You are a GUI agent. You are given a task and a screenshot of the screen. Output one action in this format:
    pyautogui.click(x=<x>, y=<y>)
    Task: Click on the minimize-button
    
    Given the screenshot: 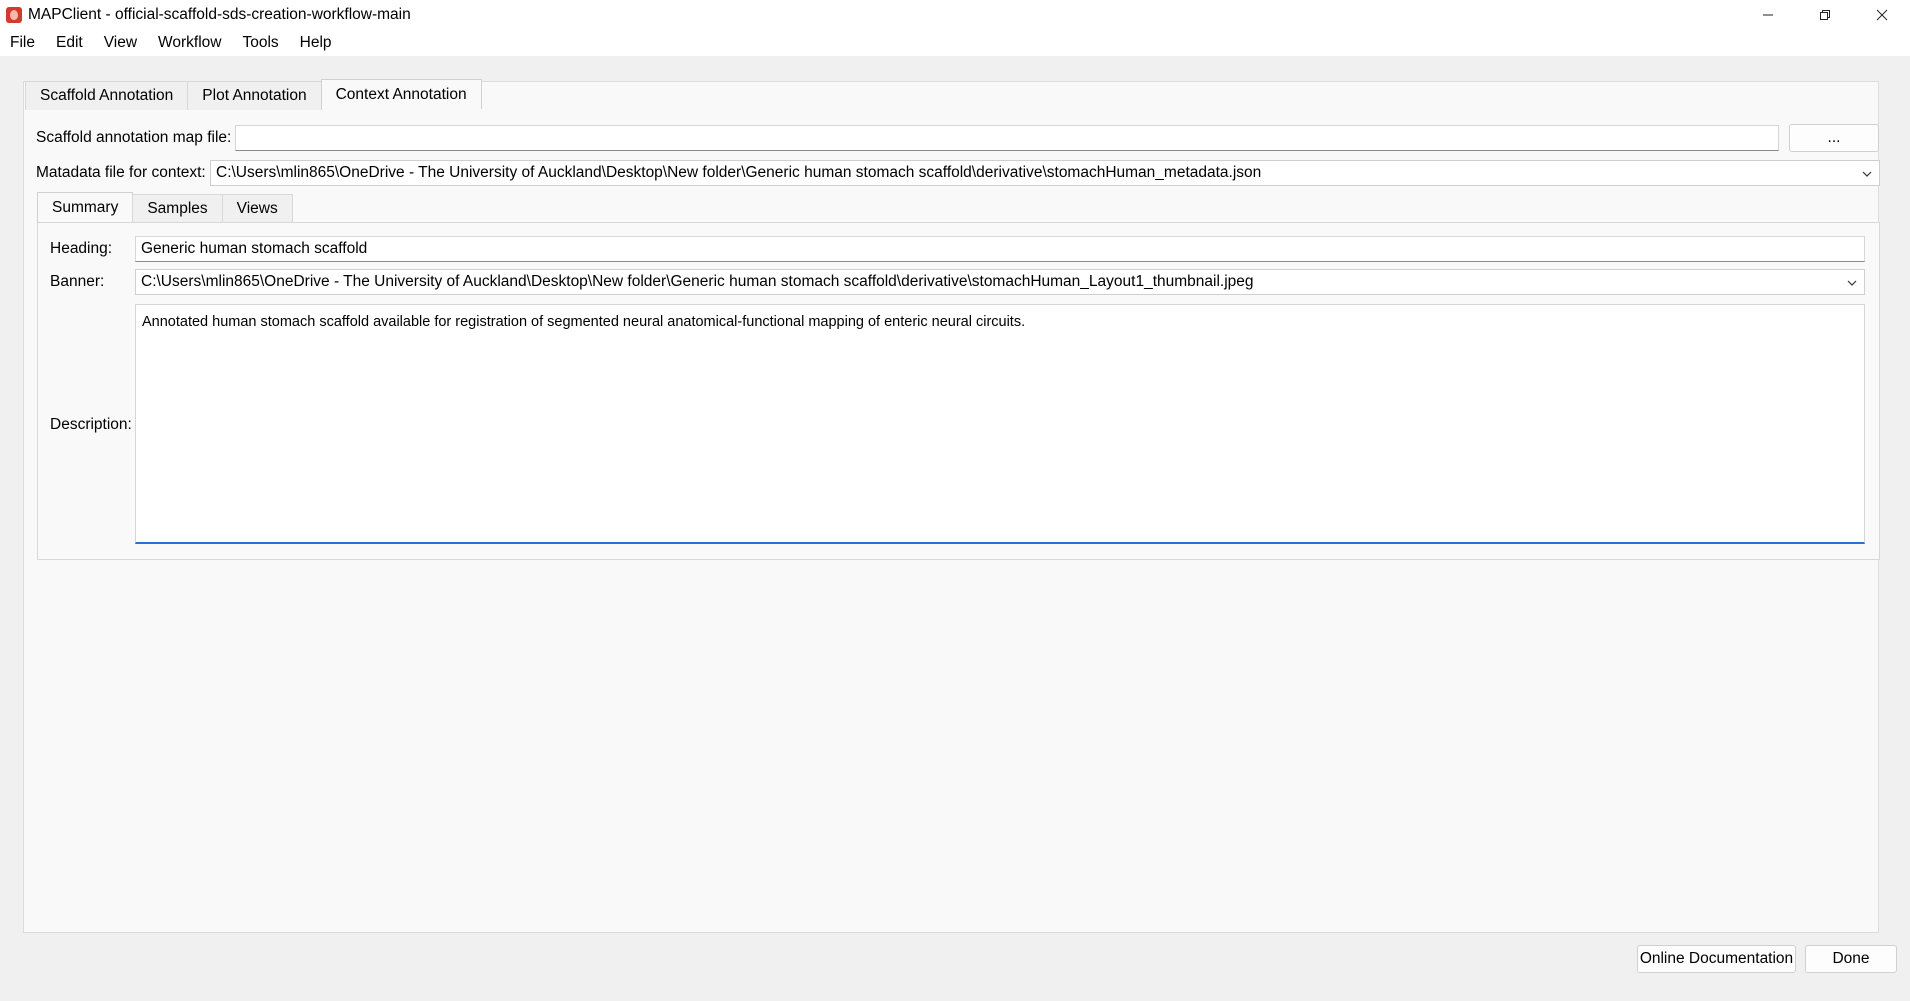 What is the action you would take?
    pyautogui.click(x=1767, y=15)
    